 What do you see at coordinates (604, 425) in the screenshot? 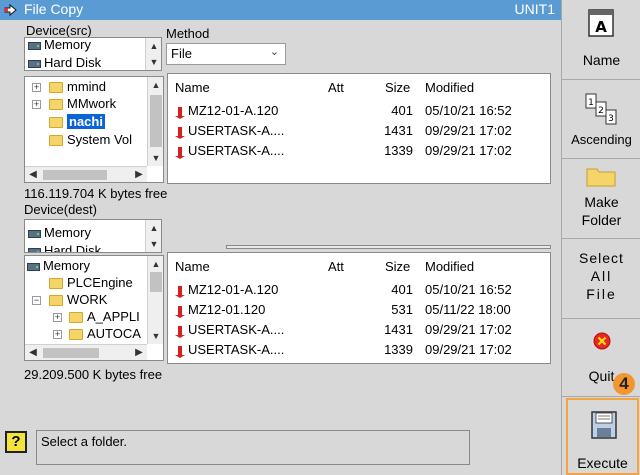
I see `save-disk-icon` at bounding box center [604, 425].